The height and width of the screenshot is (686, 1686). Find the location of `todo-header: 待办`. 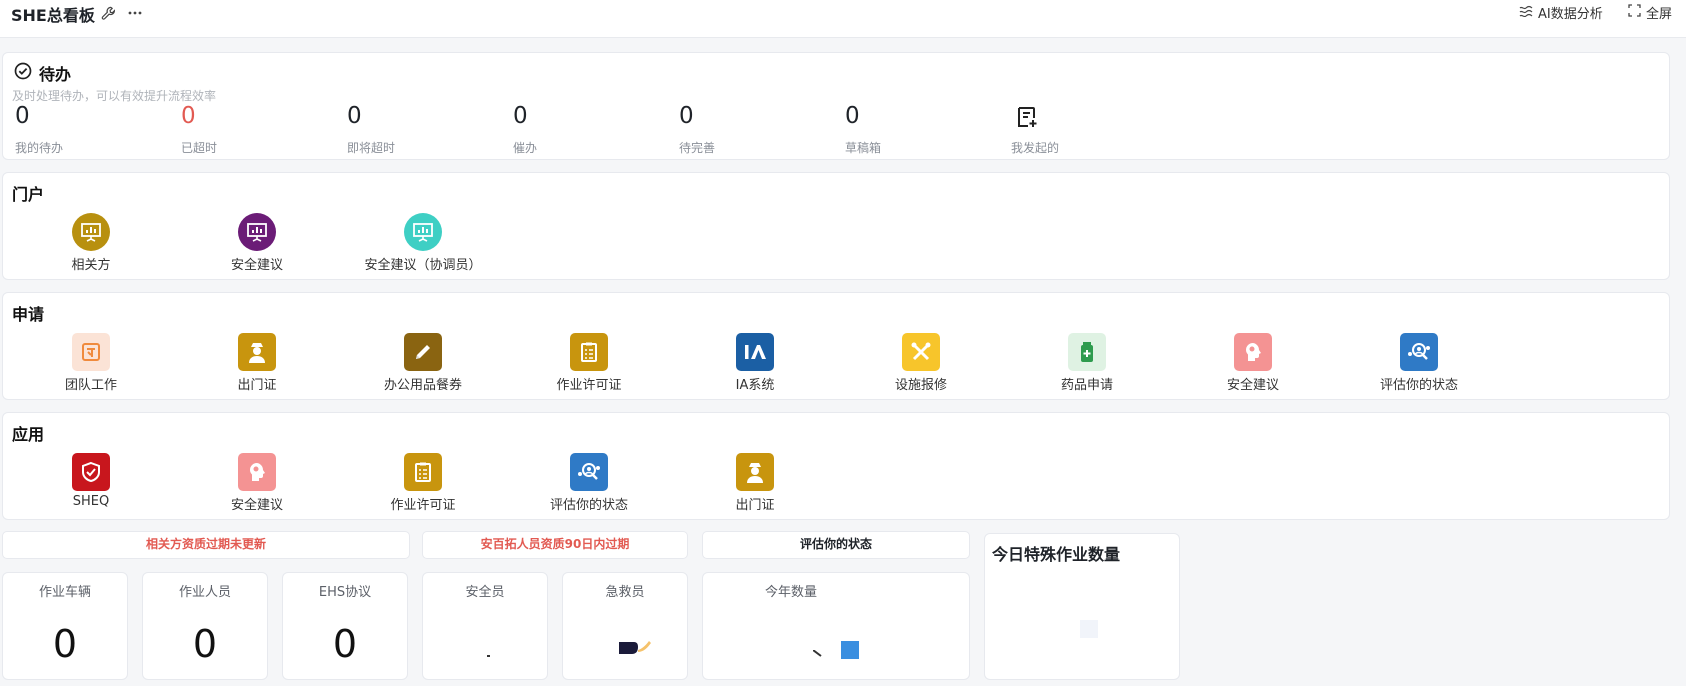

todo-header: 待办 is located at coordinates (42, 73).